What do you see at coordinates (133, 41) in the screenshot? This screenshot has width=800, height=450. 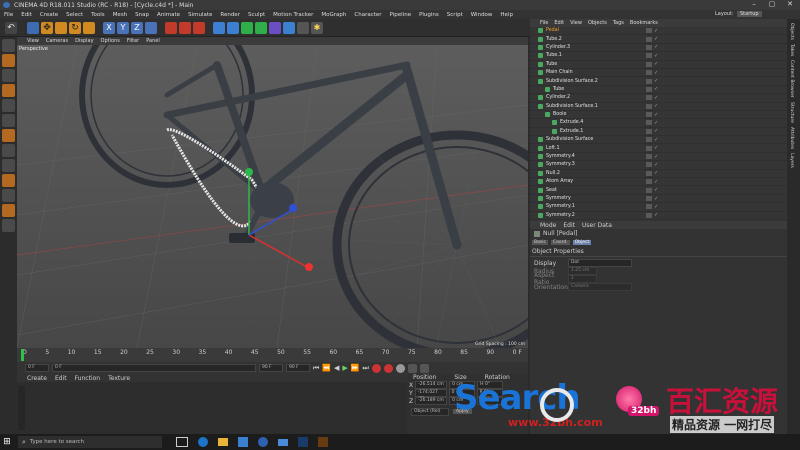 I see `viewport-menu-filter: Filter` at bounding box center [133, 41].